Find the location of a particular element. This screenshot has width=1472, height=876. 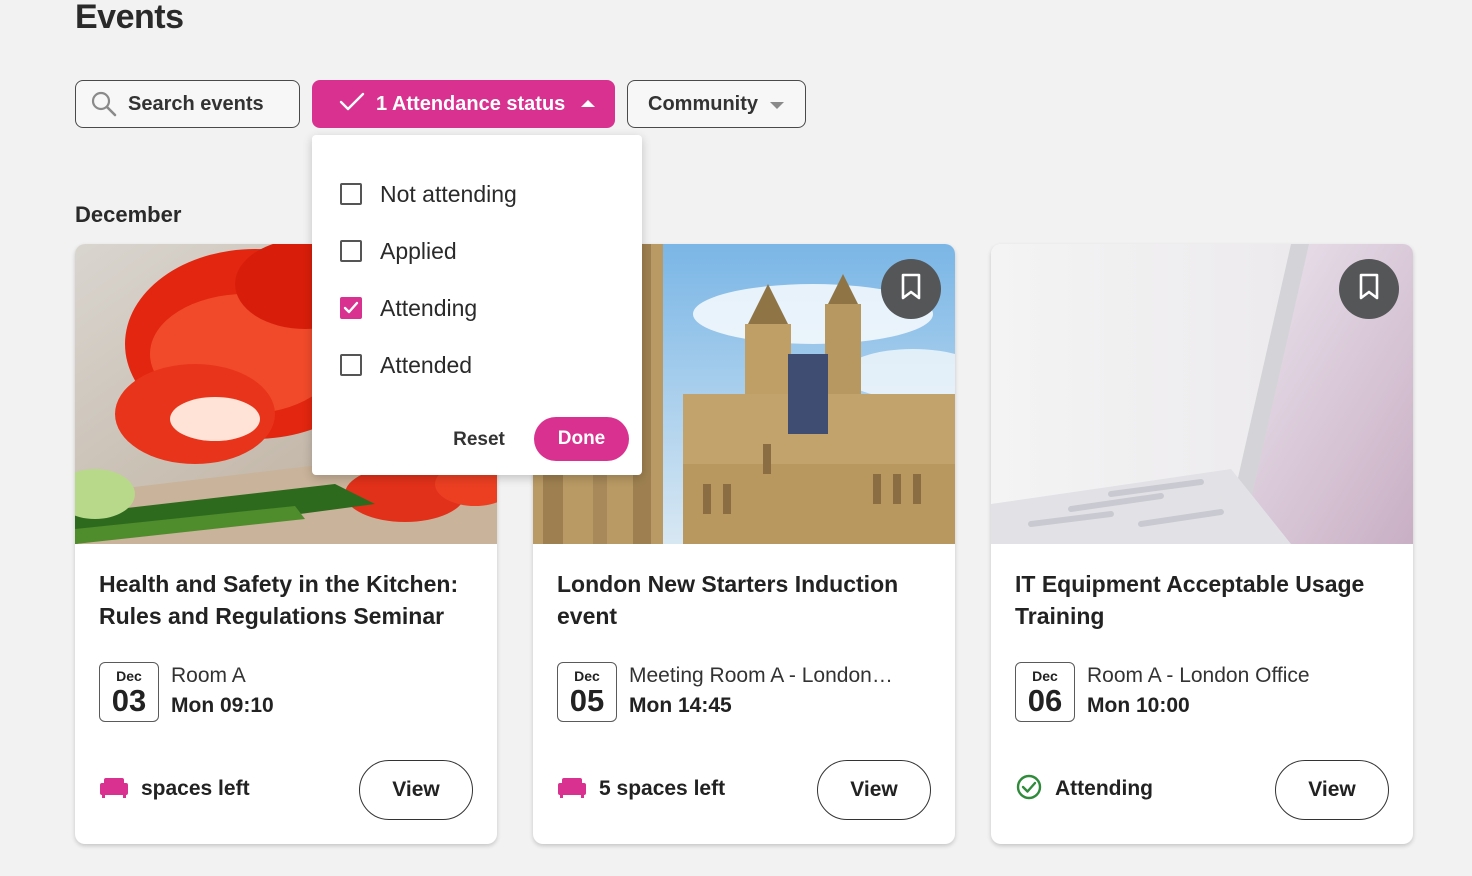

done-button: Done is located at coordinates (581, 439).